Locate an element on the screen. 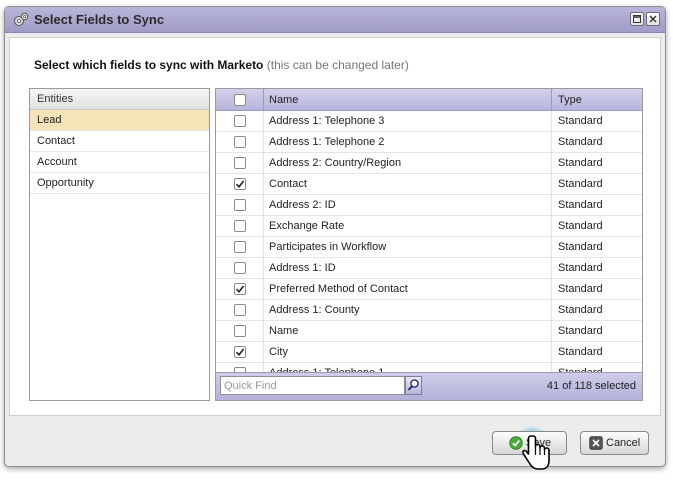  field-name: Name is located at coordinates (408, 331).